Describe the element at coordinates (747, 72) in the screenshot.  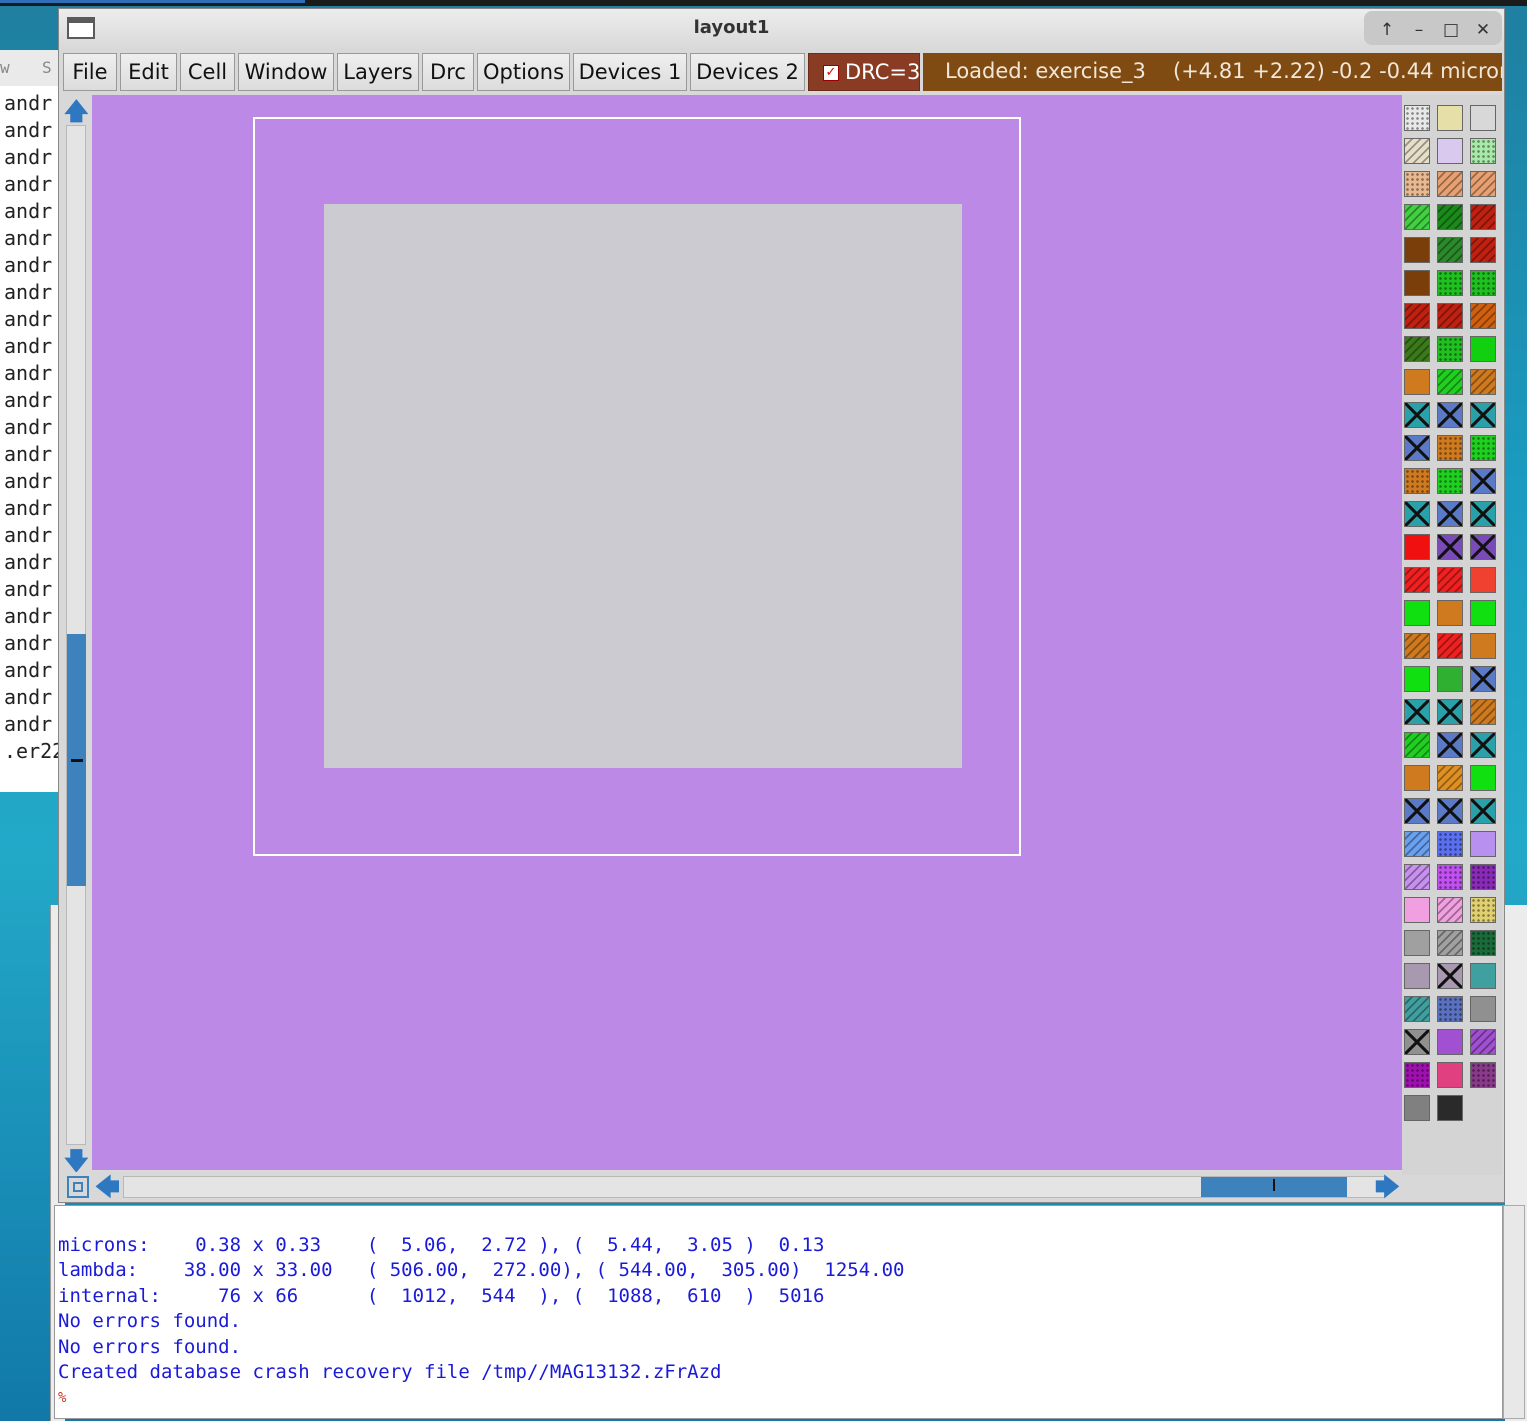
I see `menu-devices-2: Devices 2` at that location.